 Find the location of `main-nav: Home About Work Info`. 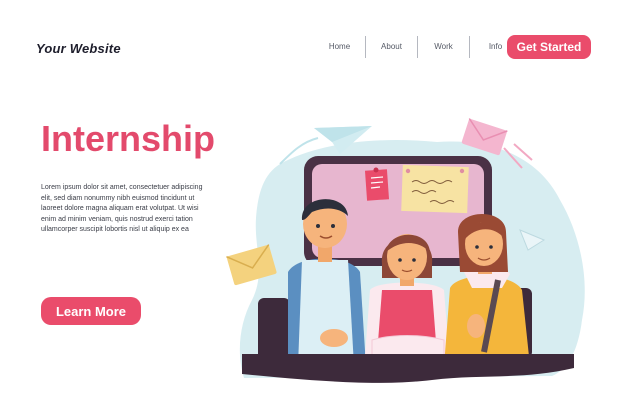

main-nav: Home About Work Info is located at coordinates (417, 47).